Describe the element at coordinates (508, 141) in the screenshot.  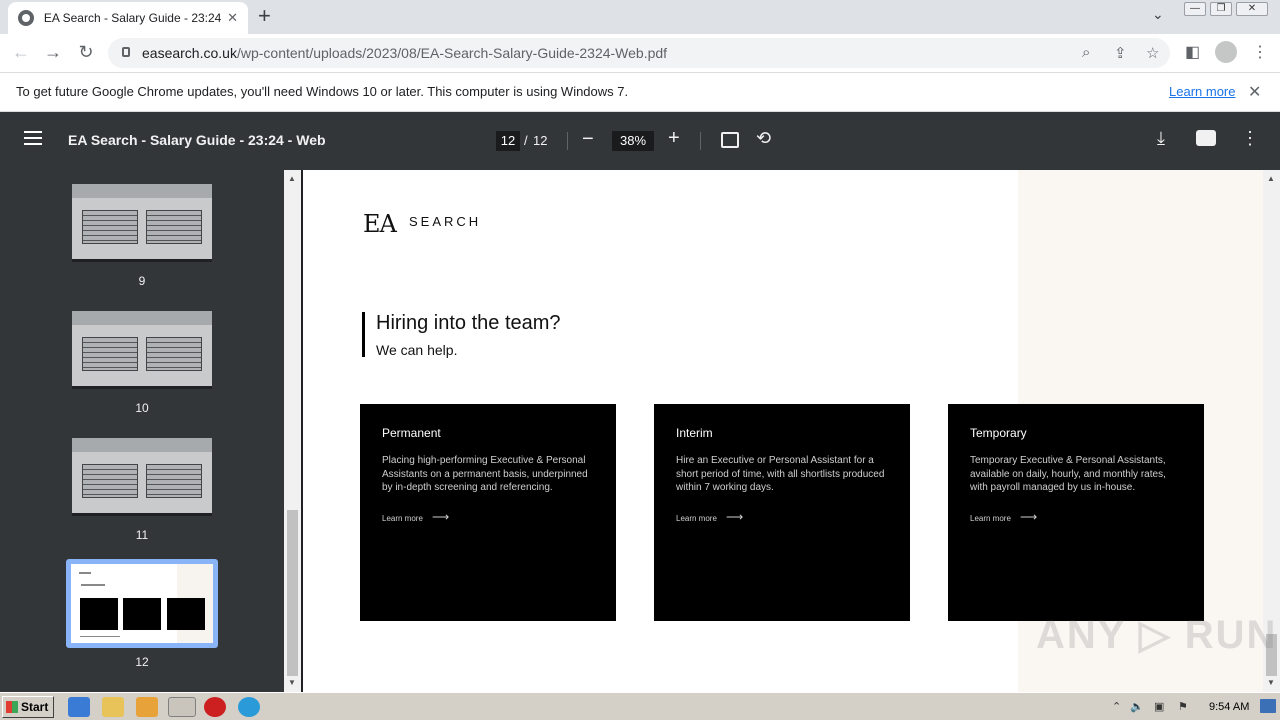
I see `page-number-input: 12` at that location.